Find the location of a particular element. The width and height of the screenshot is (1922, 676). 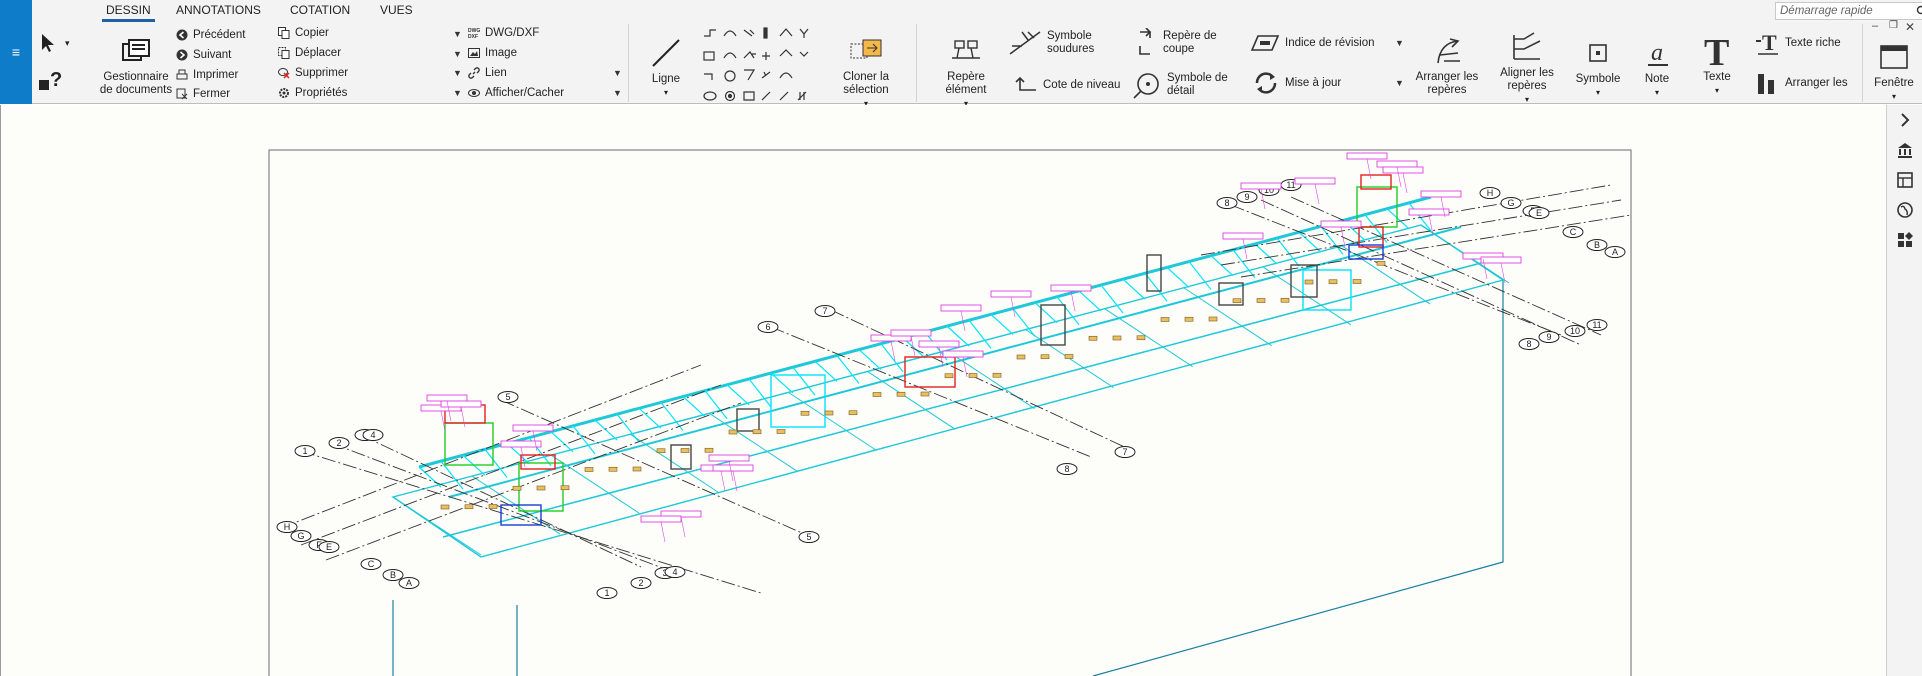

section-mark-button: Repère de coupe is located at coordinates (1176, 43).